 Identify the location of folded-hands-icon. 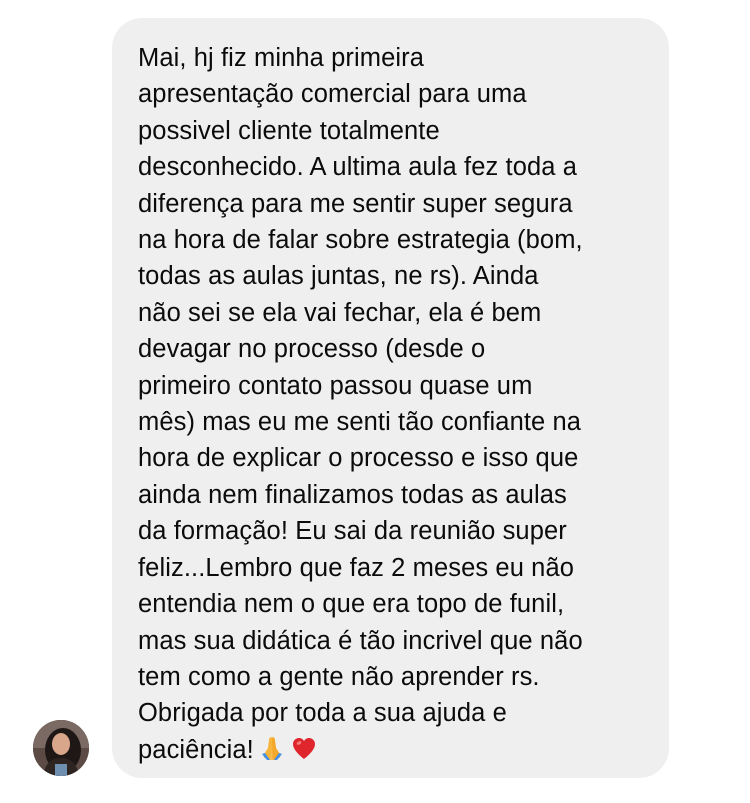
(272, 748).